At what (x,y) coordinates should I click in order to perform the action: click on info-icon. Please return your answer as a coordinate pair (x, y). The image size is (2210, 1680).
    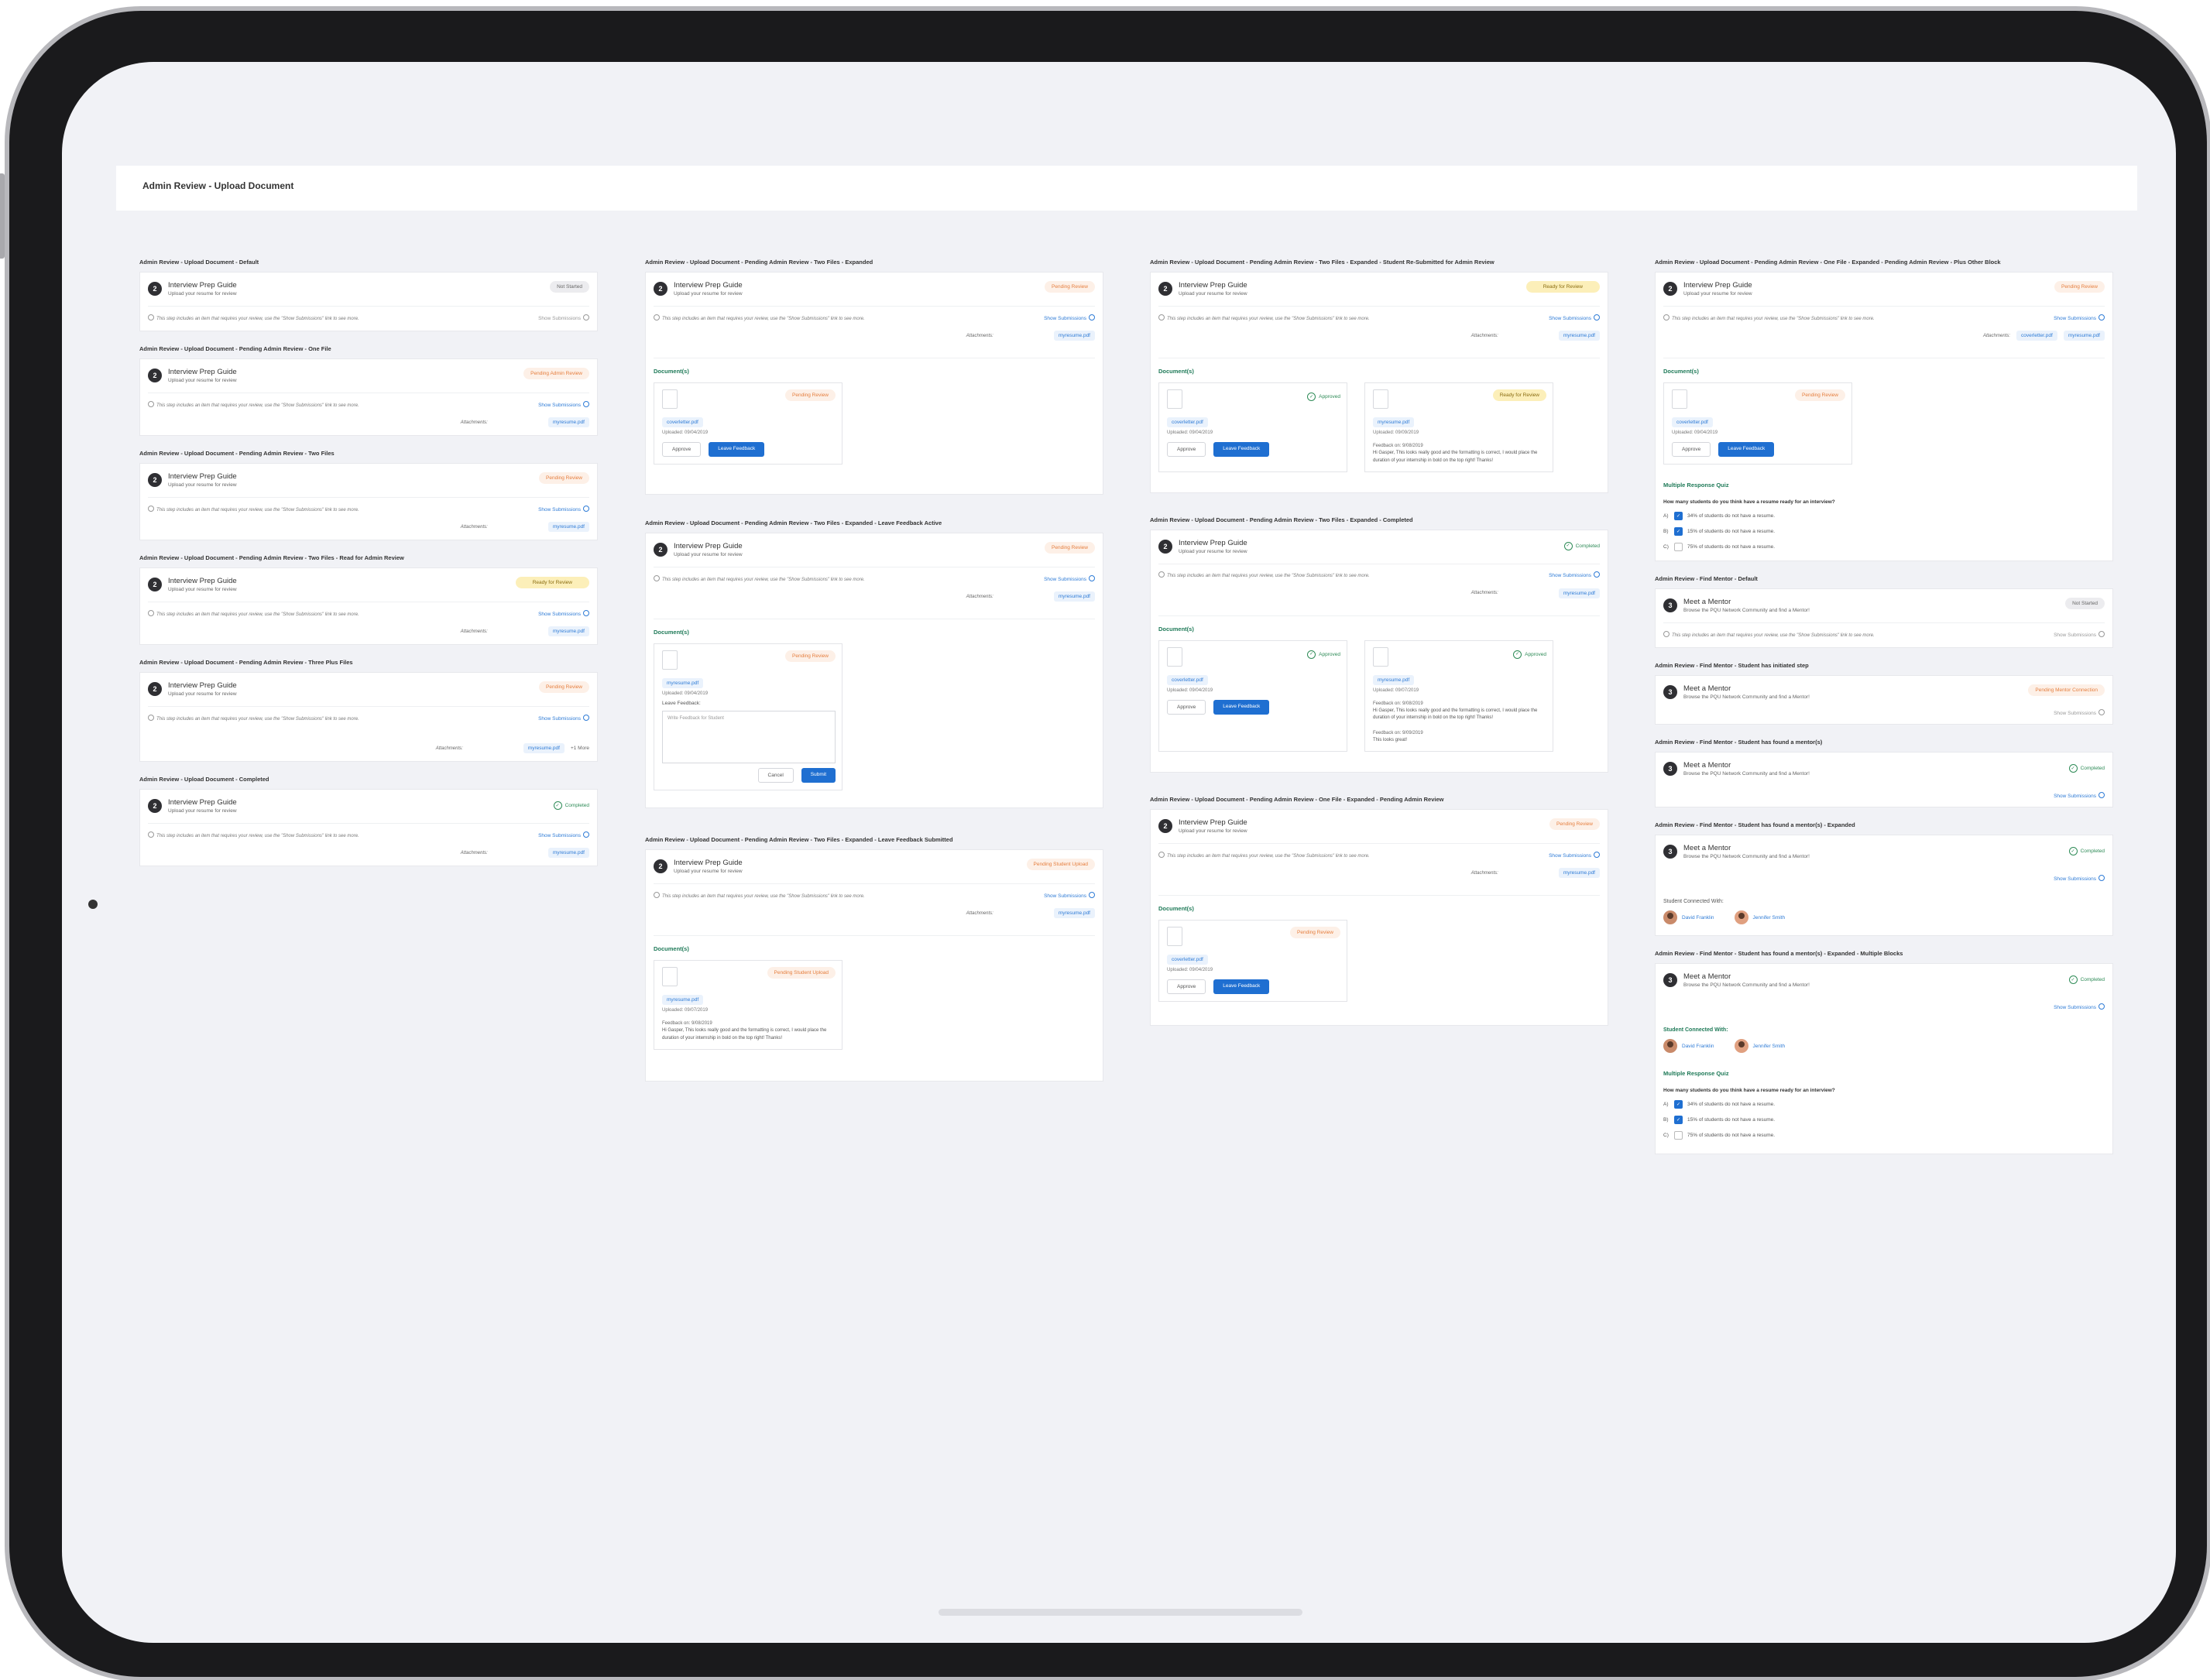
    Looking at the image, I should click on (657, 317).